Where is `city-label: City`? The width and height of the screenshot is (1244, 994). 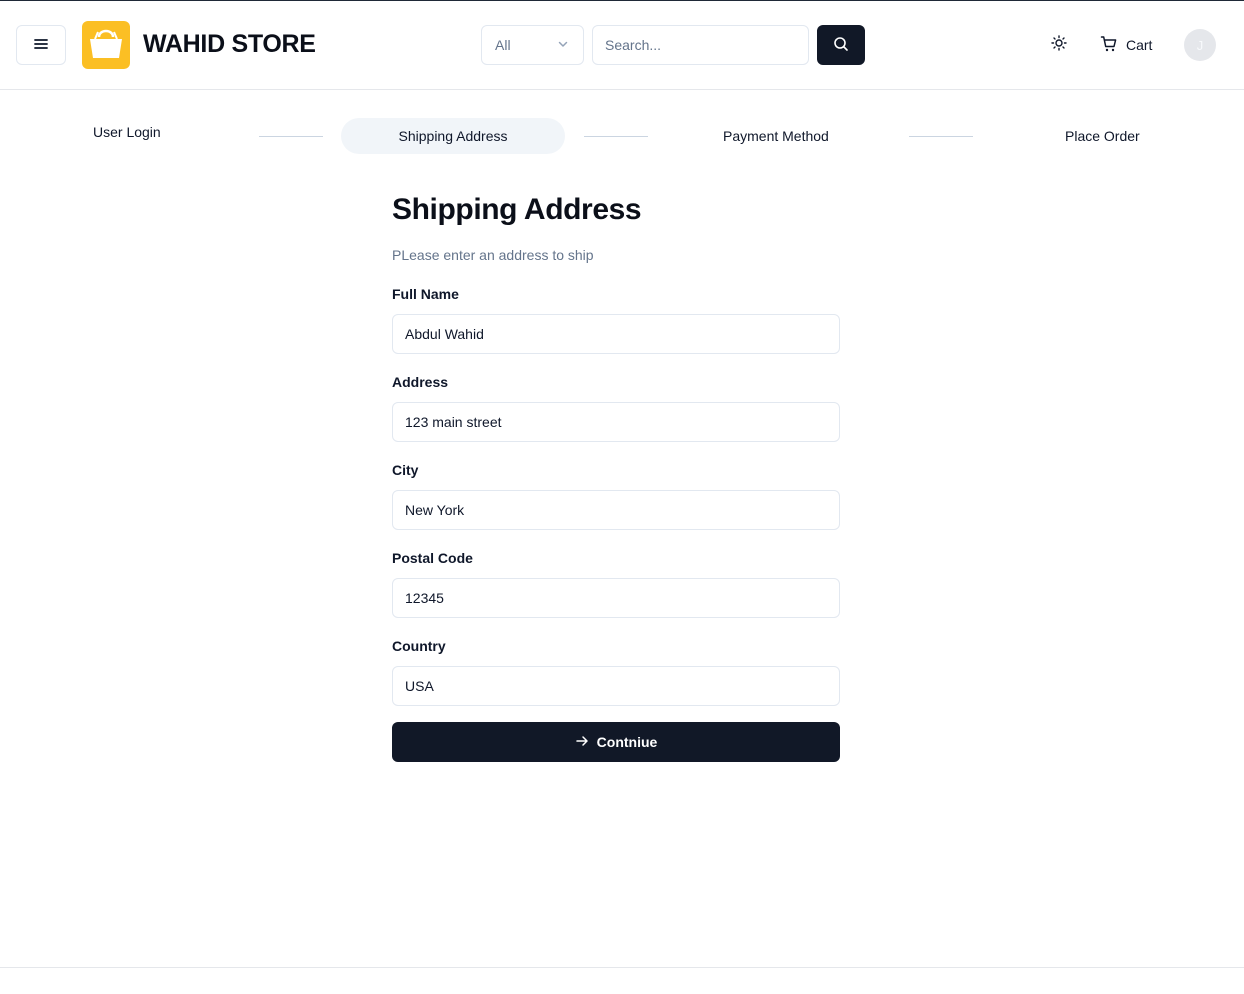
city-label: City is located at coordinates (405, 470).